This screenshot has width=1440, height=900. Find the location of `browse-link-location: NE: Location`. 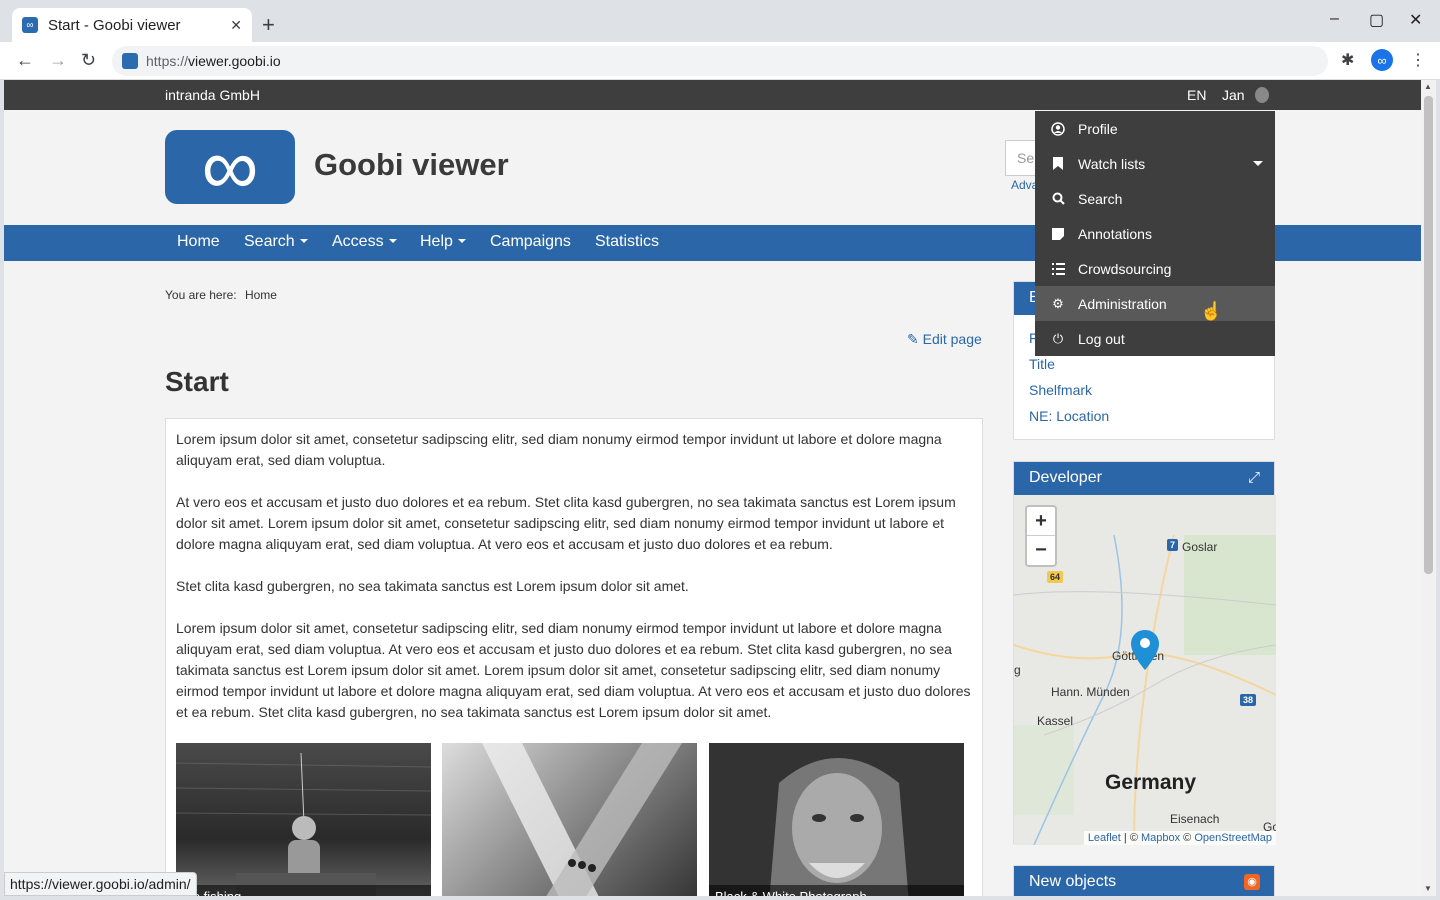

browse-link-location: NE: Location is located at coordinates (1151, 416).